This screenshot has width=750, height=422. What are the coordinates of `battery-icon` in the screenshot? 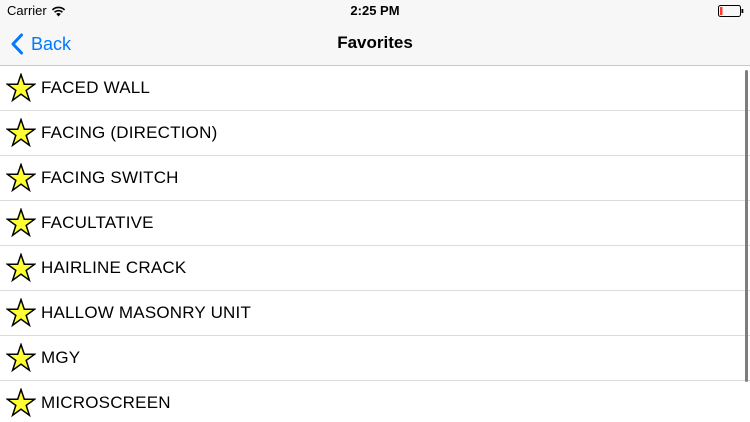 It's located at (731, 11).